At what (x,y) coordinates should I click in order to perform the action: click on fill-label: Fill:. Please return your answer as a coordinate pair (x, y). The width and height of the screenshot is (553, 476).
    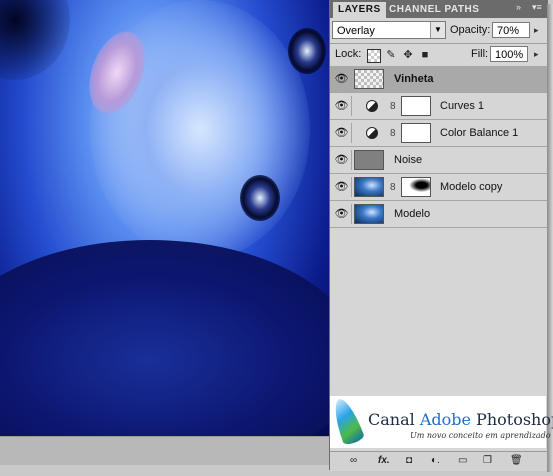
    Looking at the image, I should click on (480, 54).